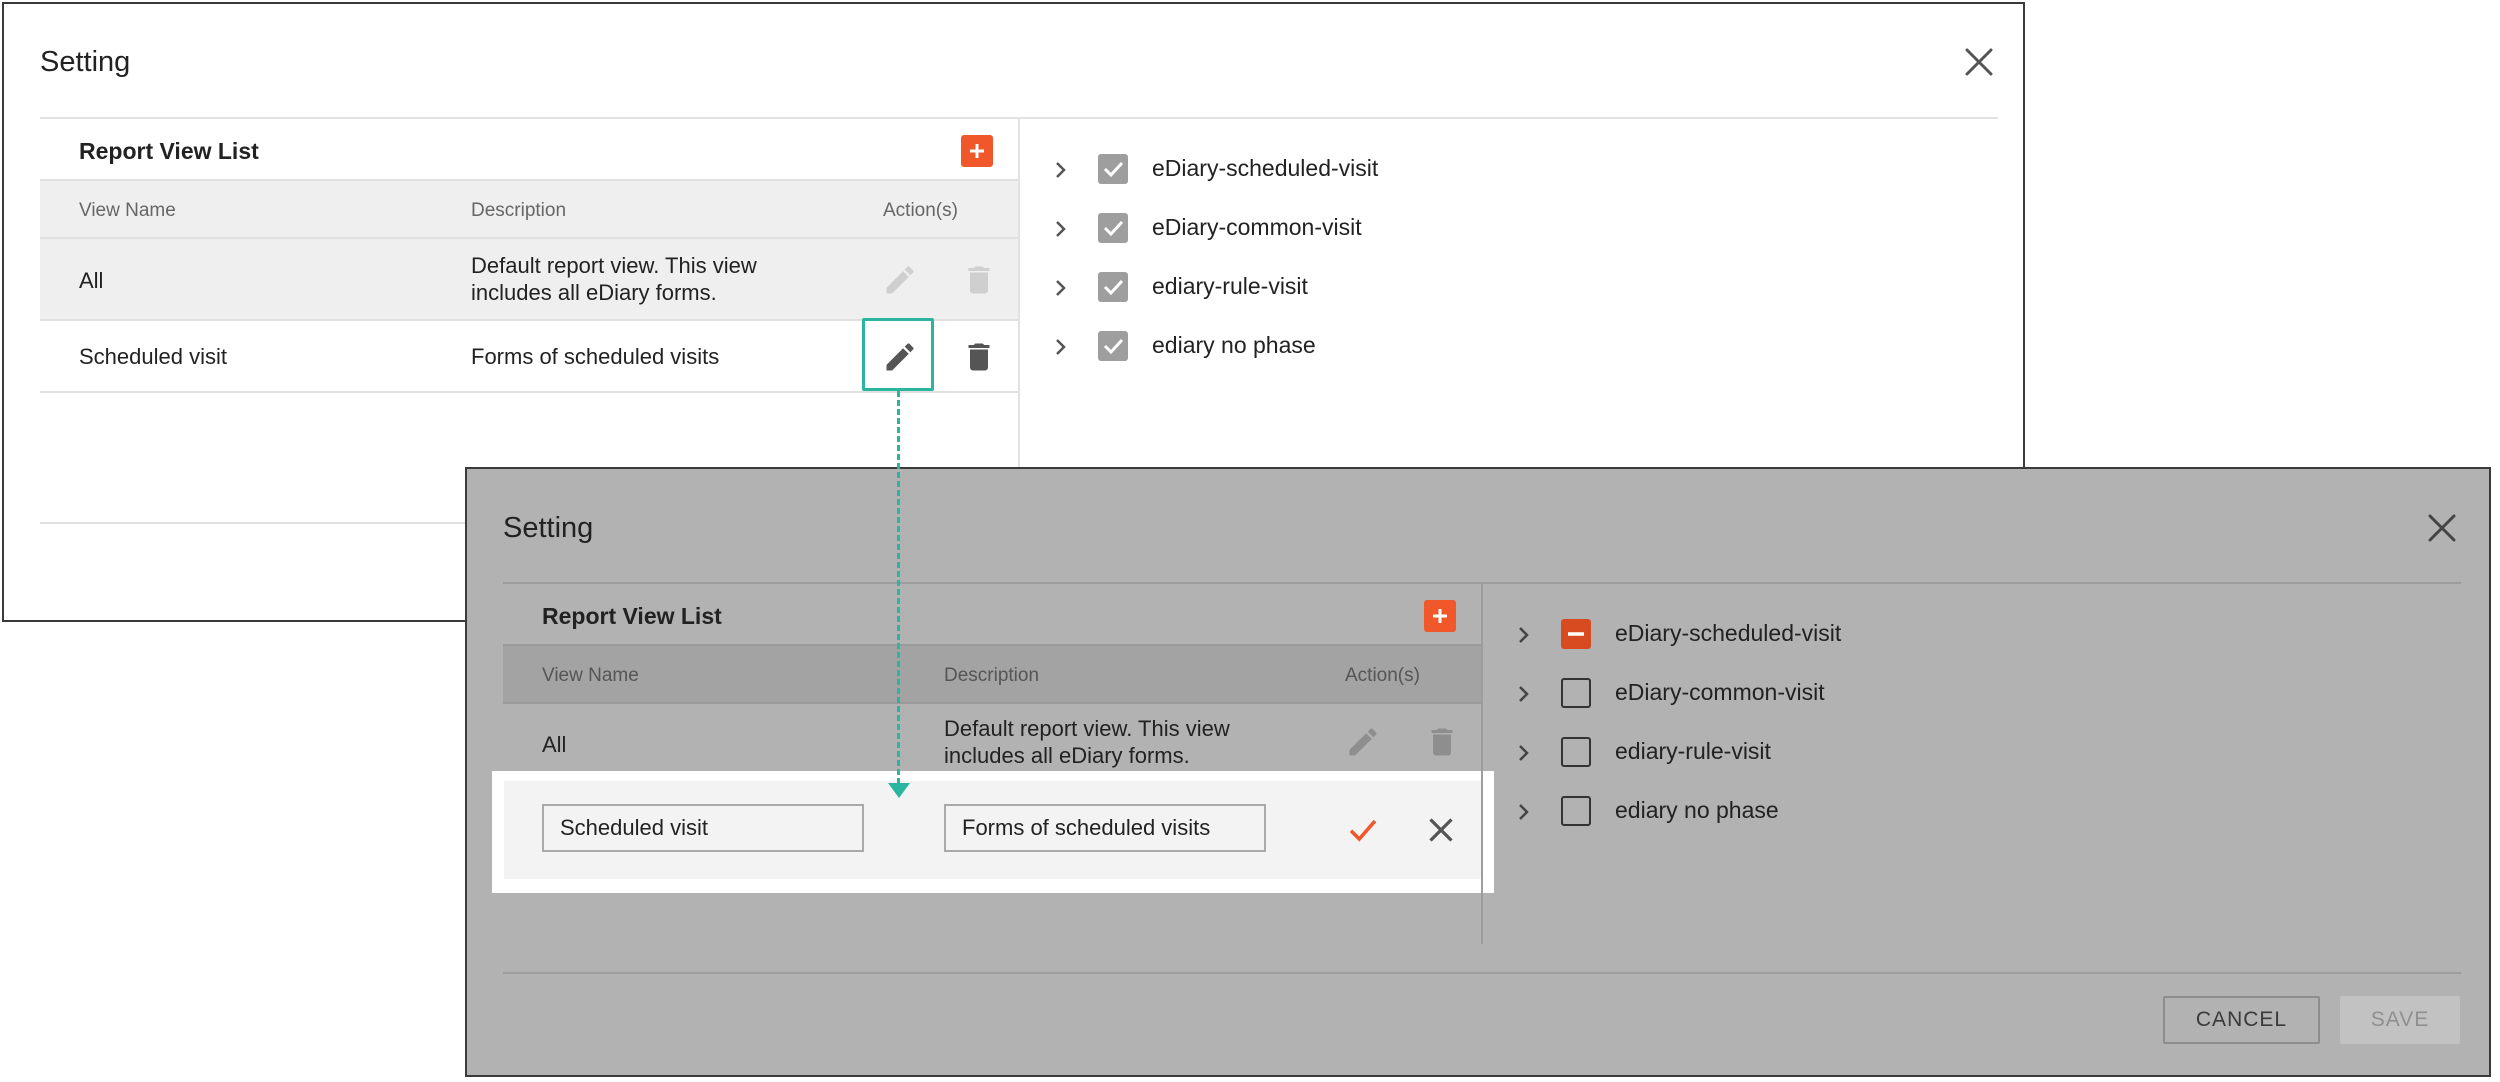 Image resolution: width=2500 pixels, height=1082 pixels. Describe the element at coordinates (1482, 973) in the screenshot. I see `footer-divider` at that location.